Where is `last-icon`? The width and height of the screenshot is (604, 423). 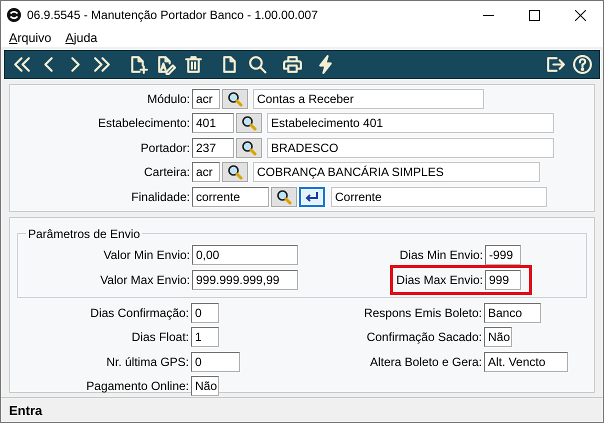 last-icon is located at coordinates (102, 64).